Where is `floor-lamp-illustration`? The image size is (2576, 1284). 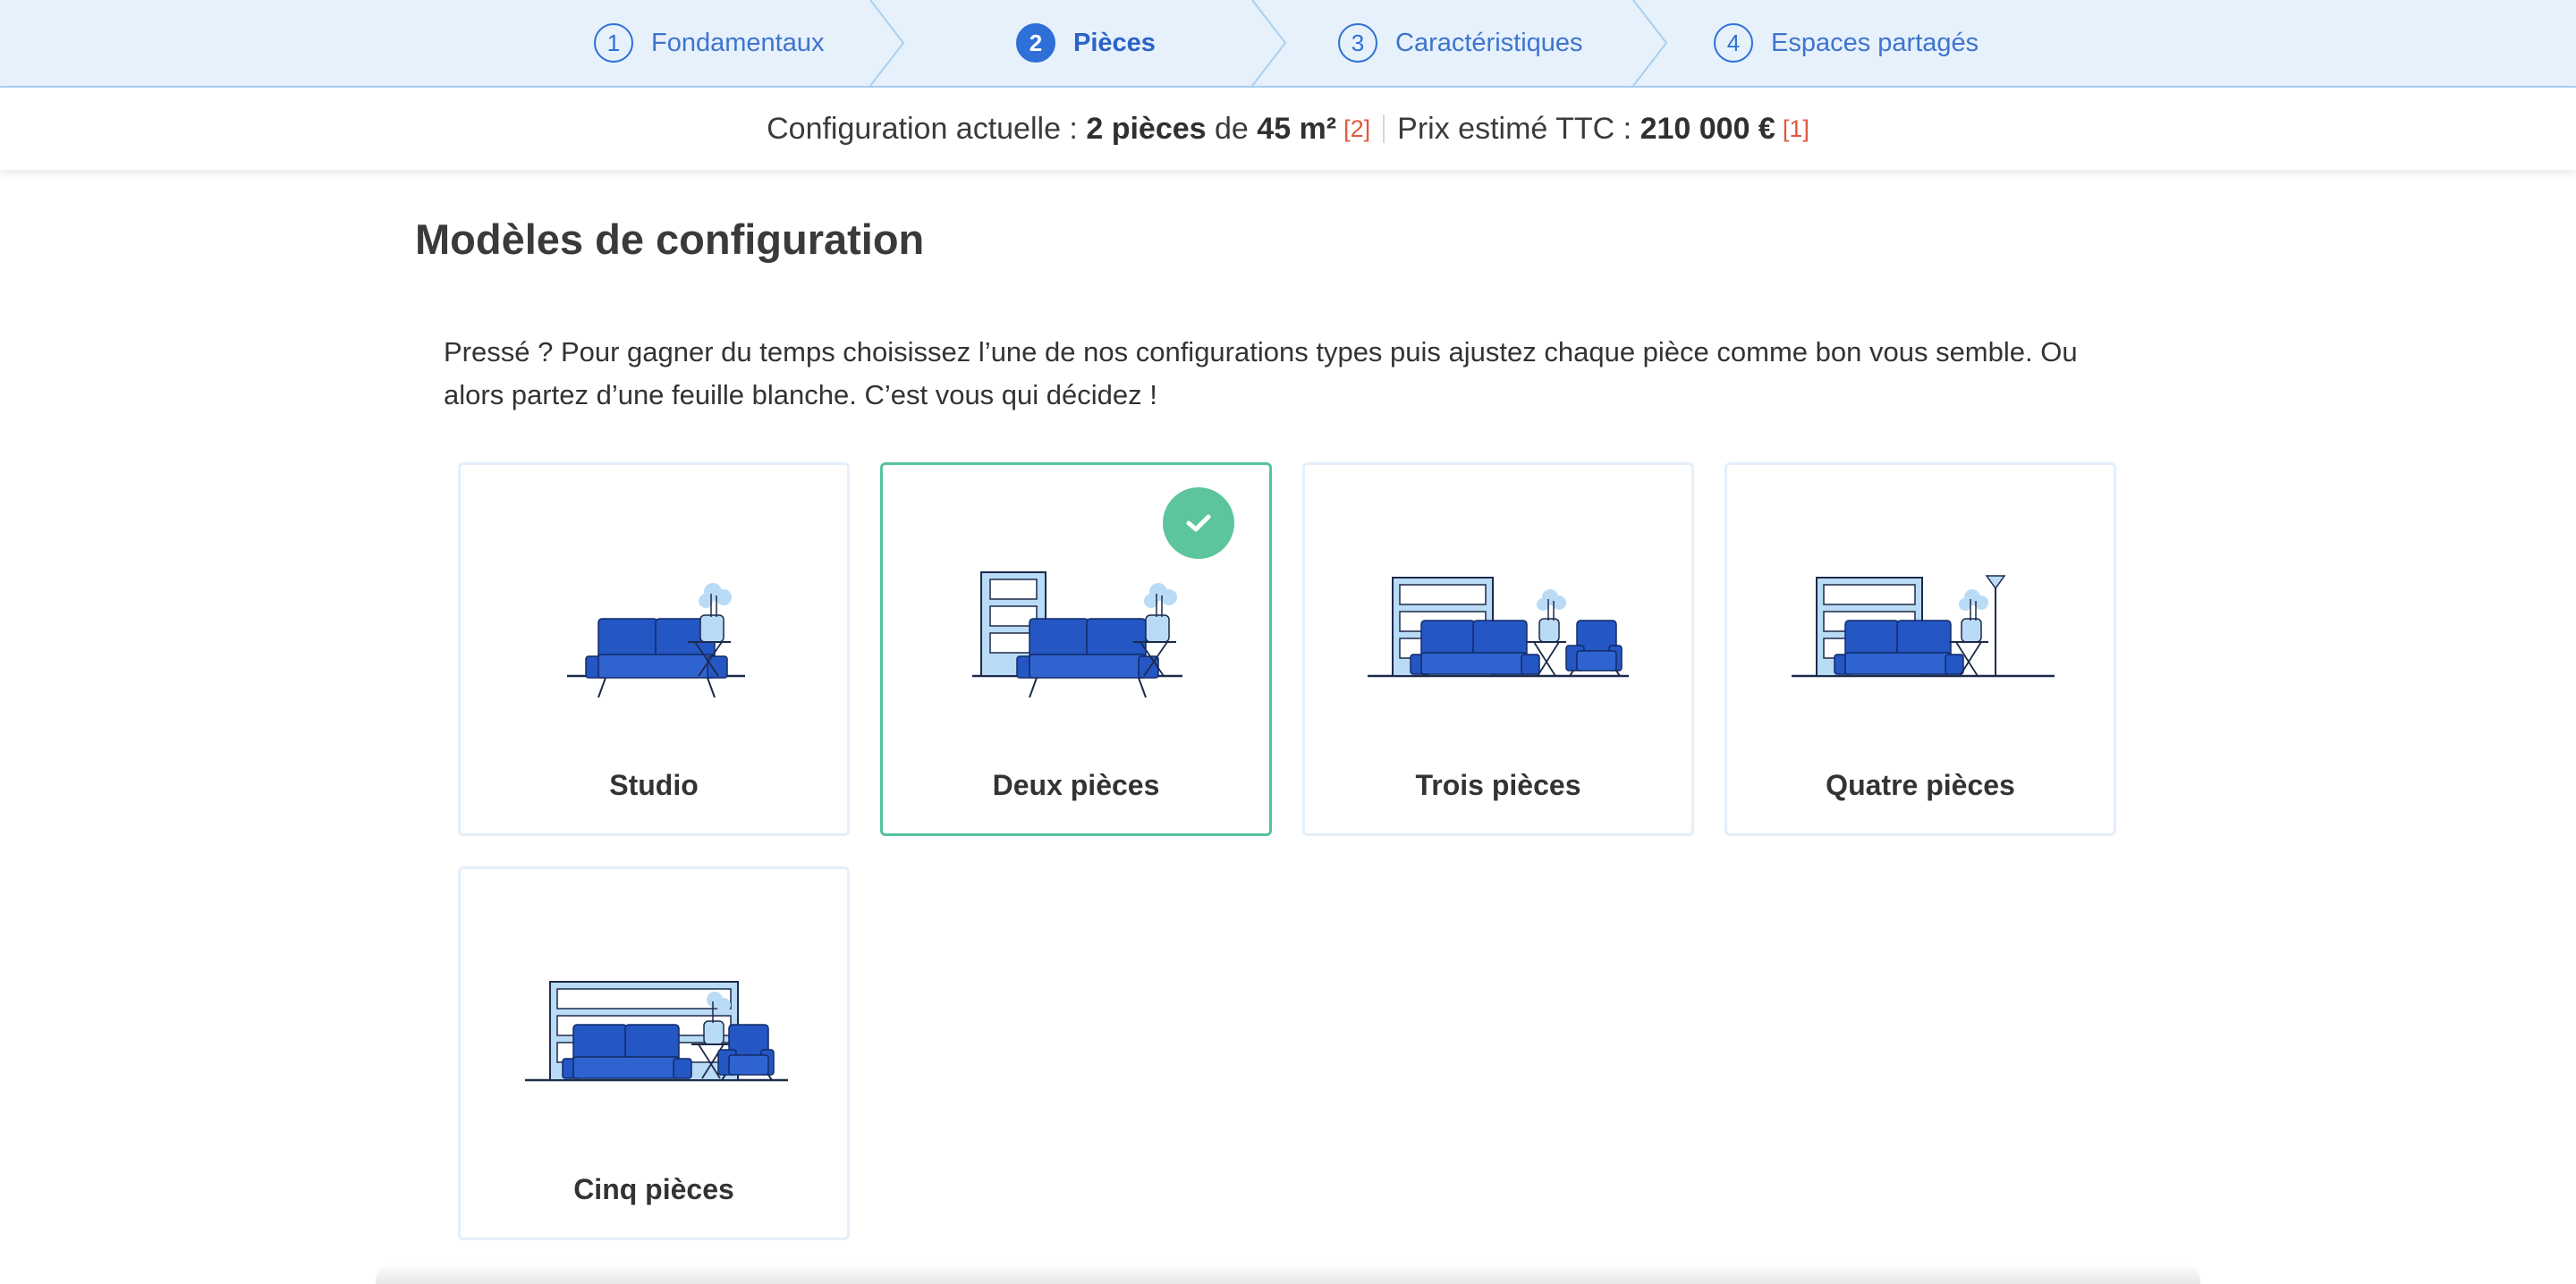
floor-lamp-illustration is located at coordinates (1995, 625).